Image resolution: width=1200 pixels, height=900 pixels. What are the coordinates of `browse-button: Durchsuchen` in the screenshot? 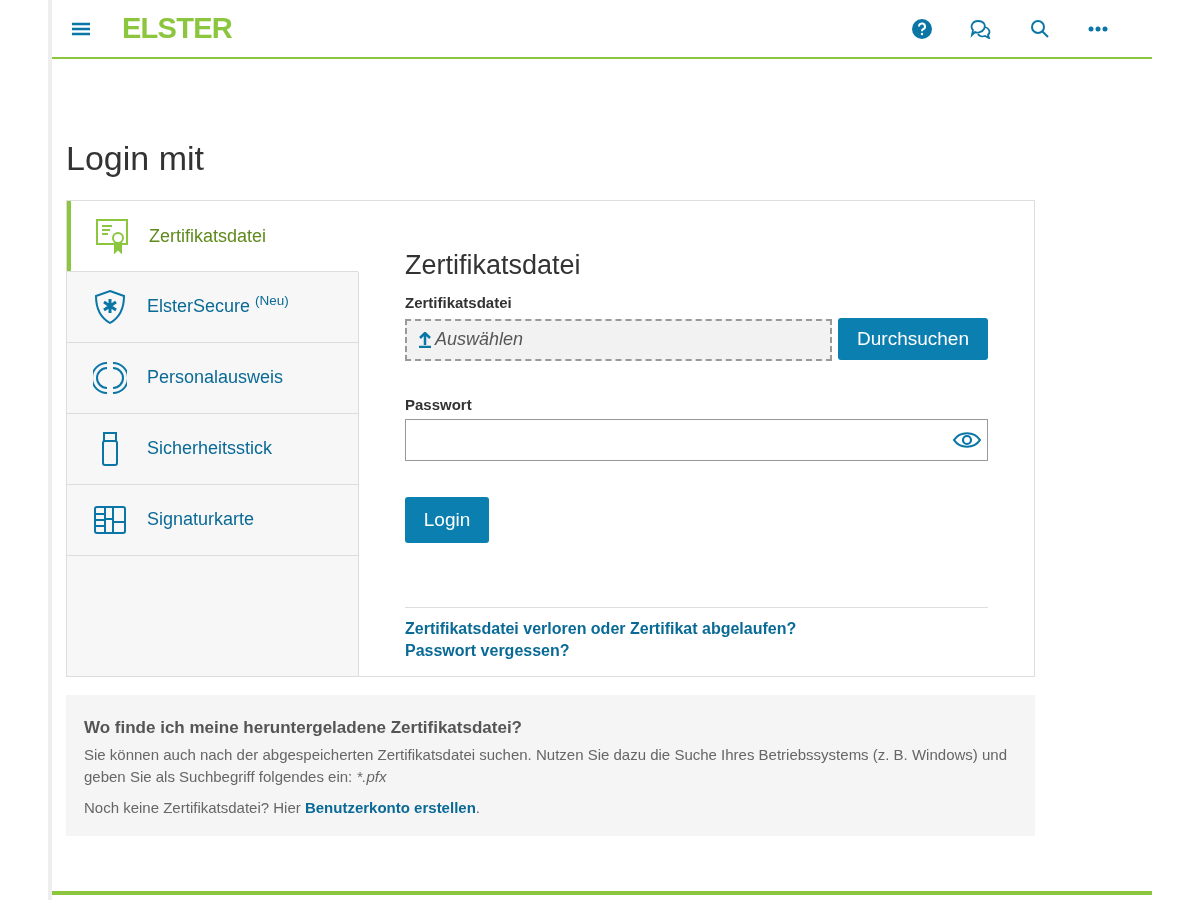 It's located at (913, 338).